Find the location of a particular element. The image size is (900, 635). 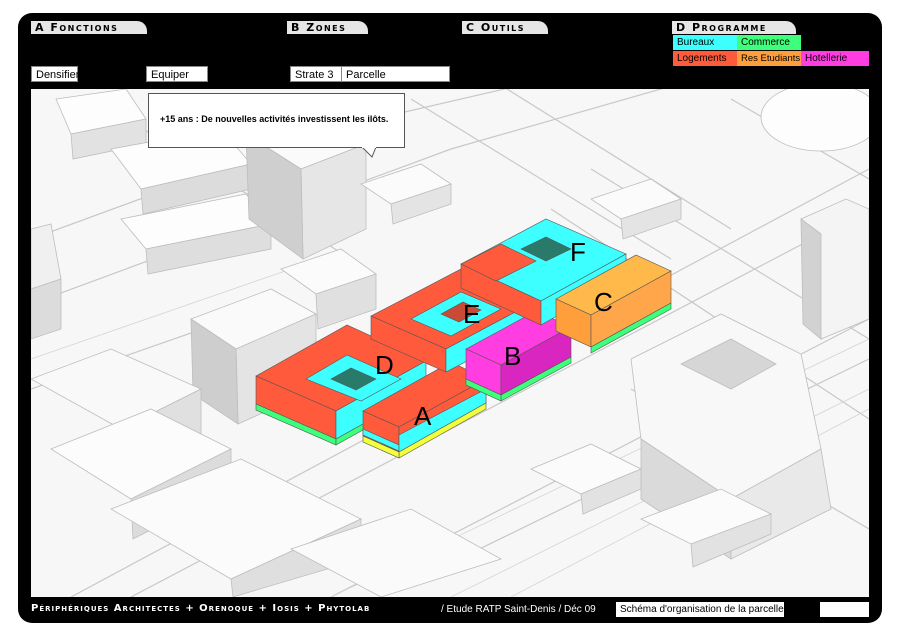

block-label-a: A is located at coordinates (423, 416).